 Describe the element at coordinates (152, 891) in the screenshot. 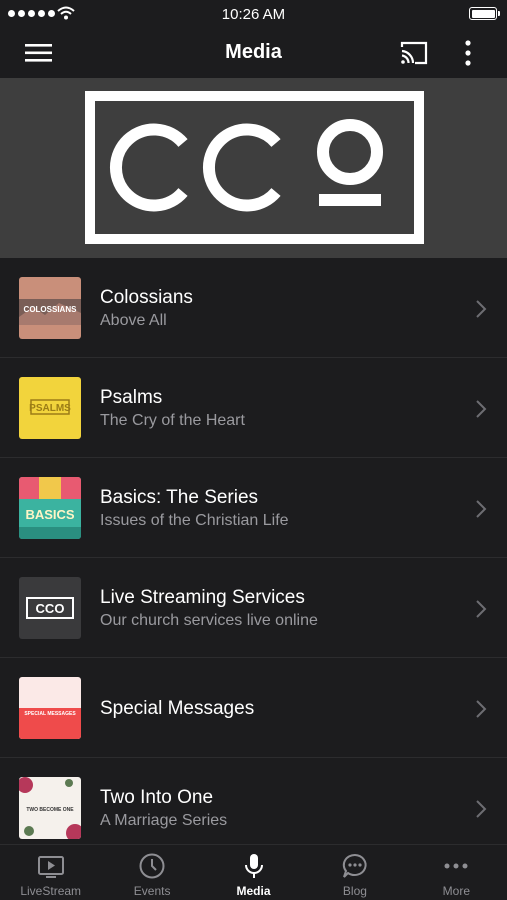

I see `tab-label: Events` at that location.